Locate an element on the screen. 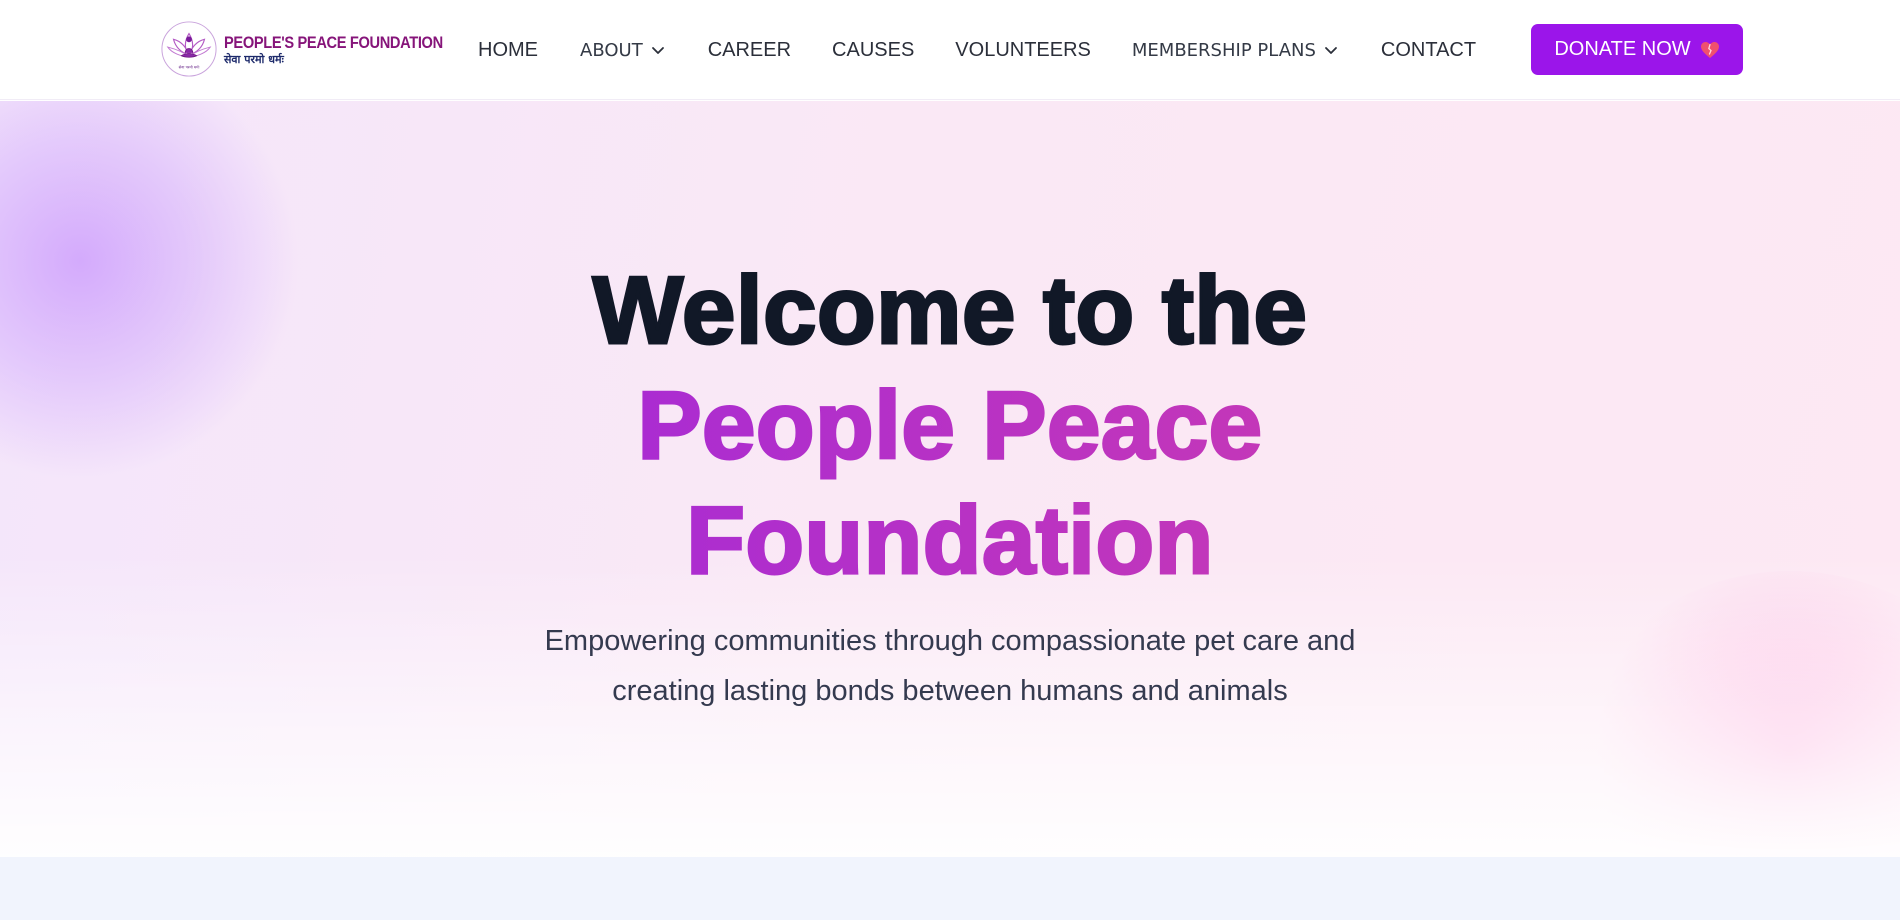  nav-career: CAREER is located at coordinates (749, 50).